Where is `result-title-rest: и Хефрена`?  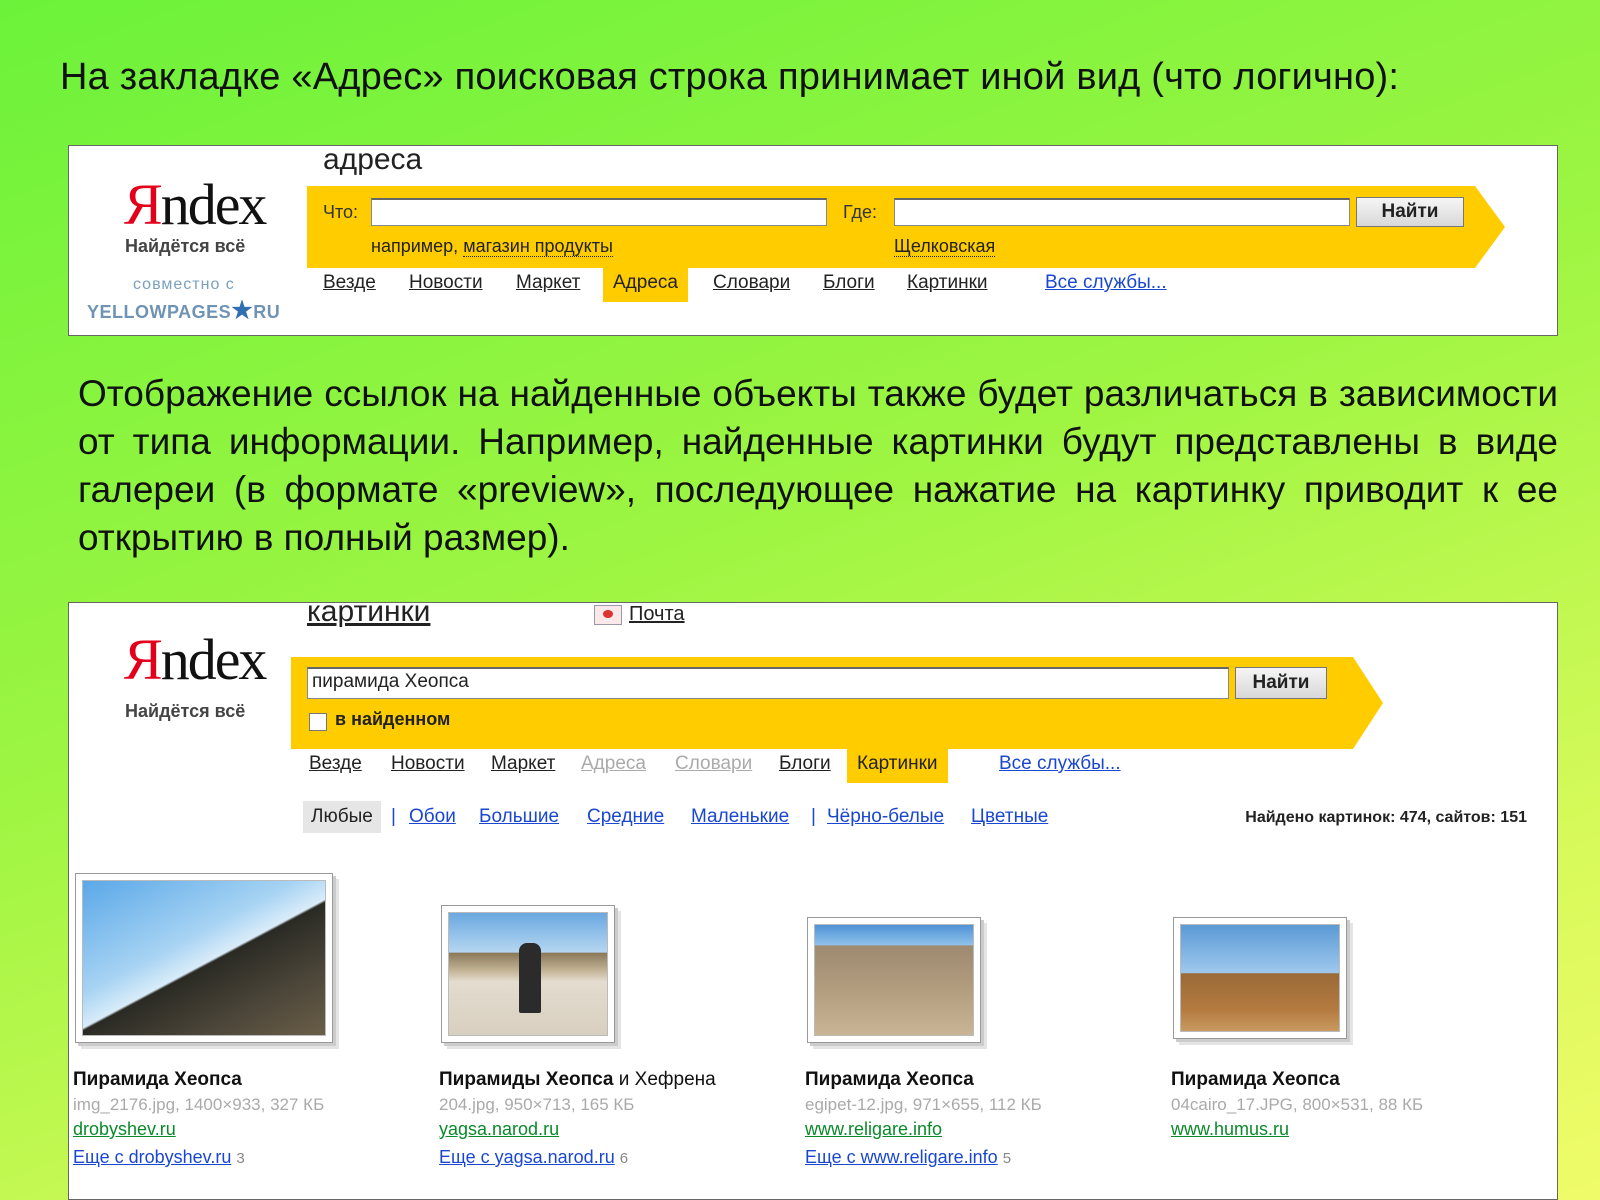 result-title-rest: и Хефрена is located at coordinates (664, 1079).